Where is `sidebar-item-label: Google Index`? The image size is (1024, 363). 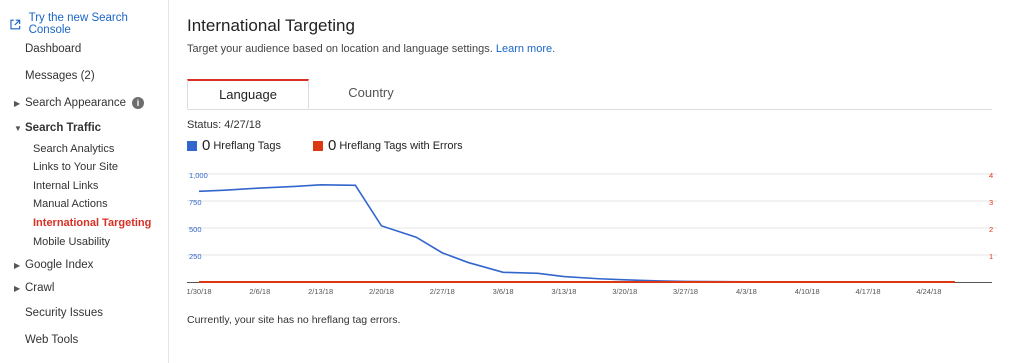
sidebar-item-label: Google Index is located at coordinates (59, 265).